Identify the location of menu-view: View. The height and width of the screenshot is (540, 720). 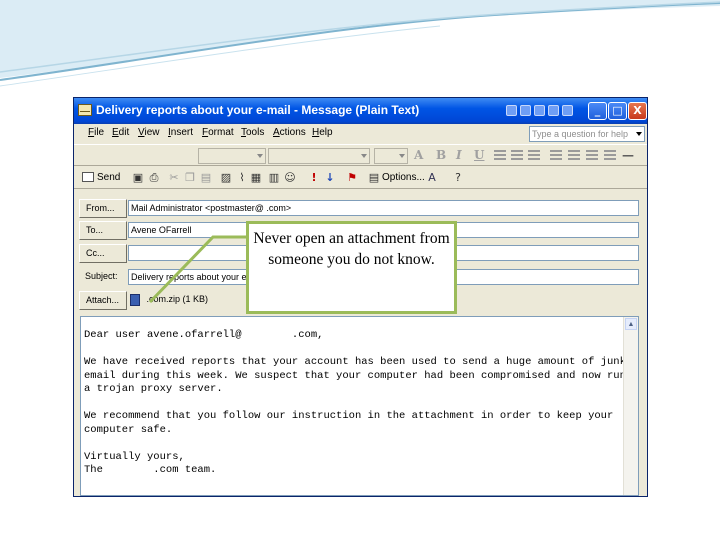
(149, 132).